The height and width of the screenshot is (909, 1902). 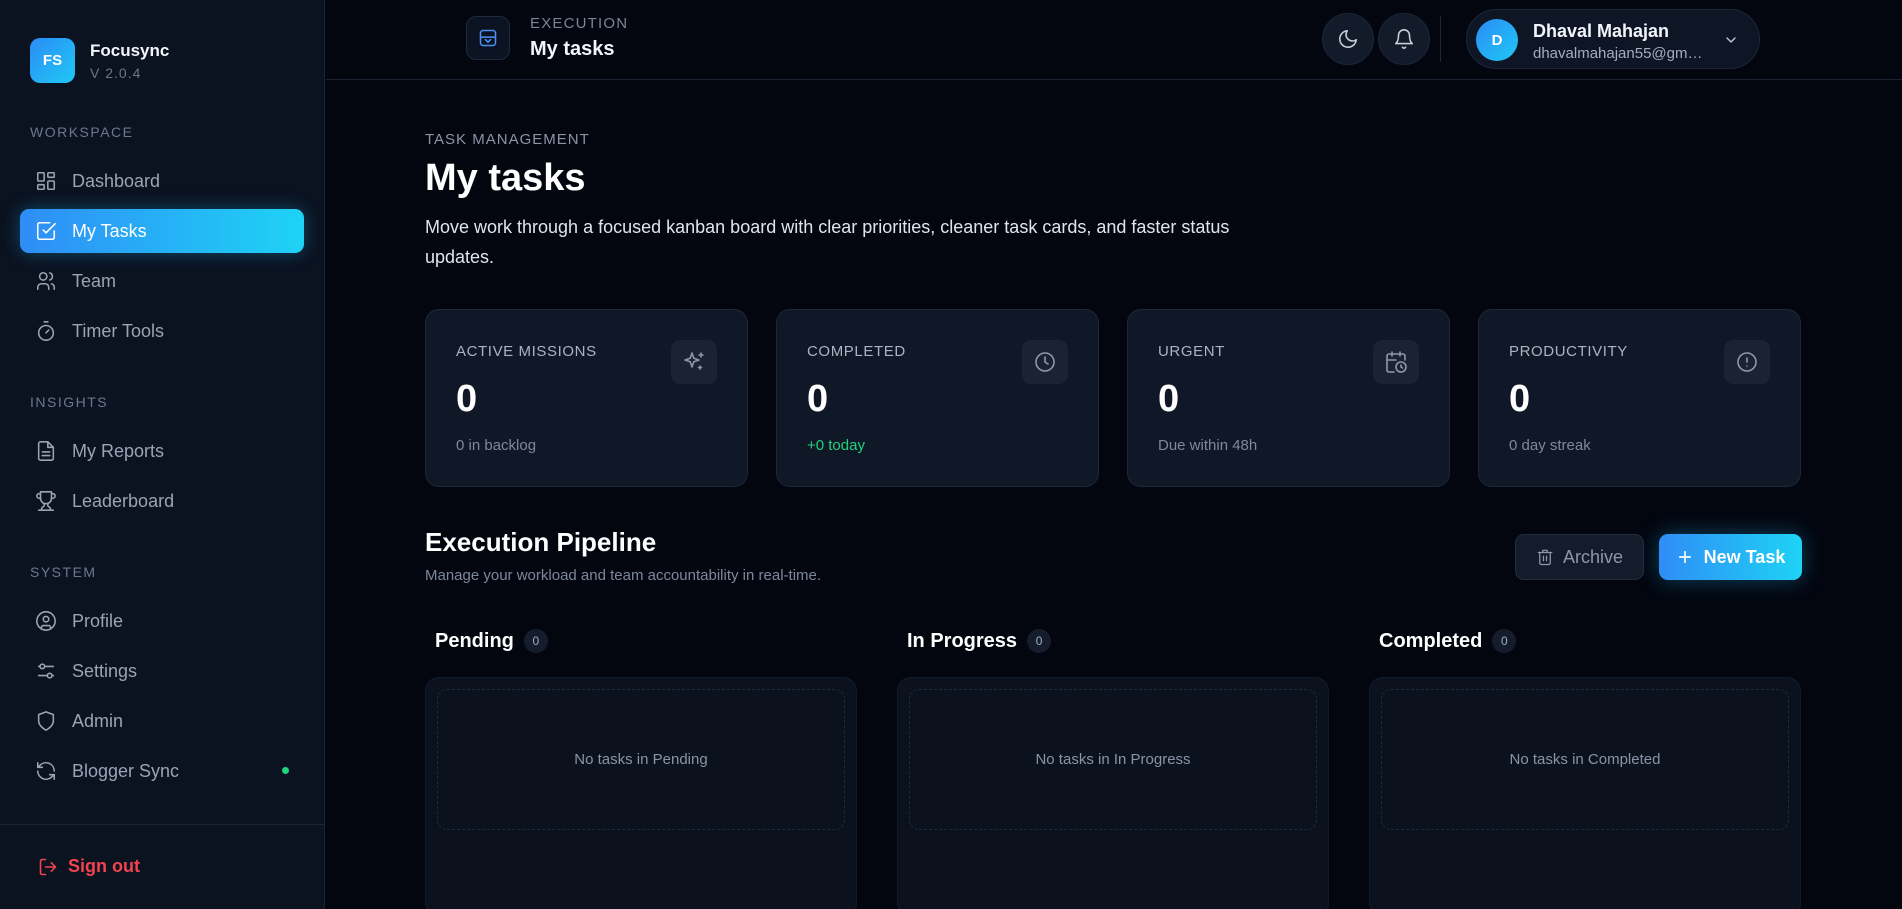 What do you see at coordinates (46, 771) in the screenshot?
I see `sync-icon` at bounding box center [46, 771].